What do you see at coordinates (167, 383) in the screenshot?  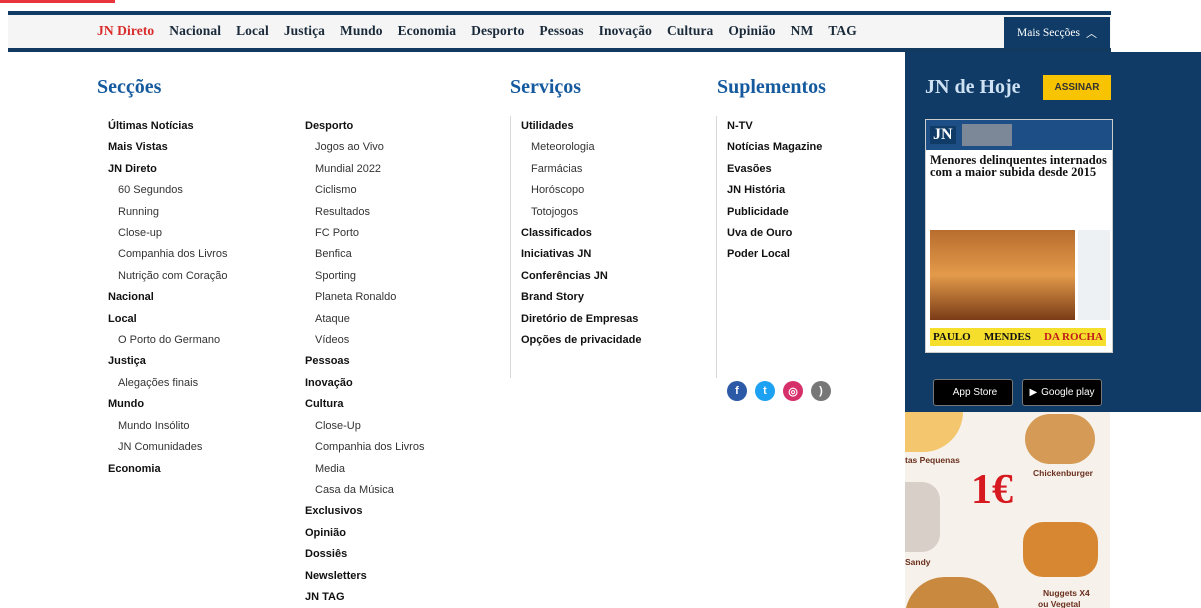 I see `menu-link: Alegações finais` at bounding box center [167, 383].